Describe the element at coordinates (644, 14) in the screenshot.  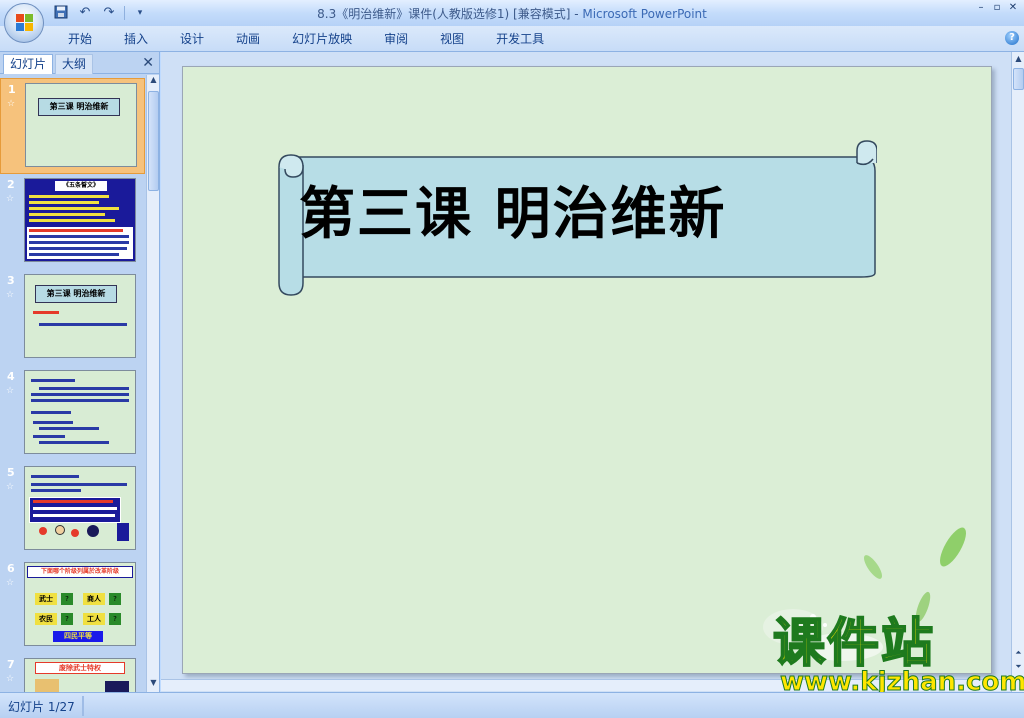
I see `app-name: Microsoft PowerPoint` at that location.